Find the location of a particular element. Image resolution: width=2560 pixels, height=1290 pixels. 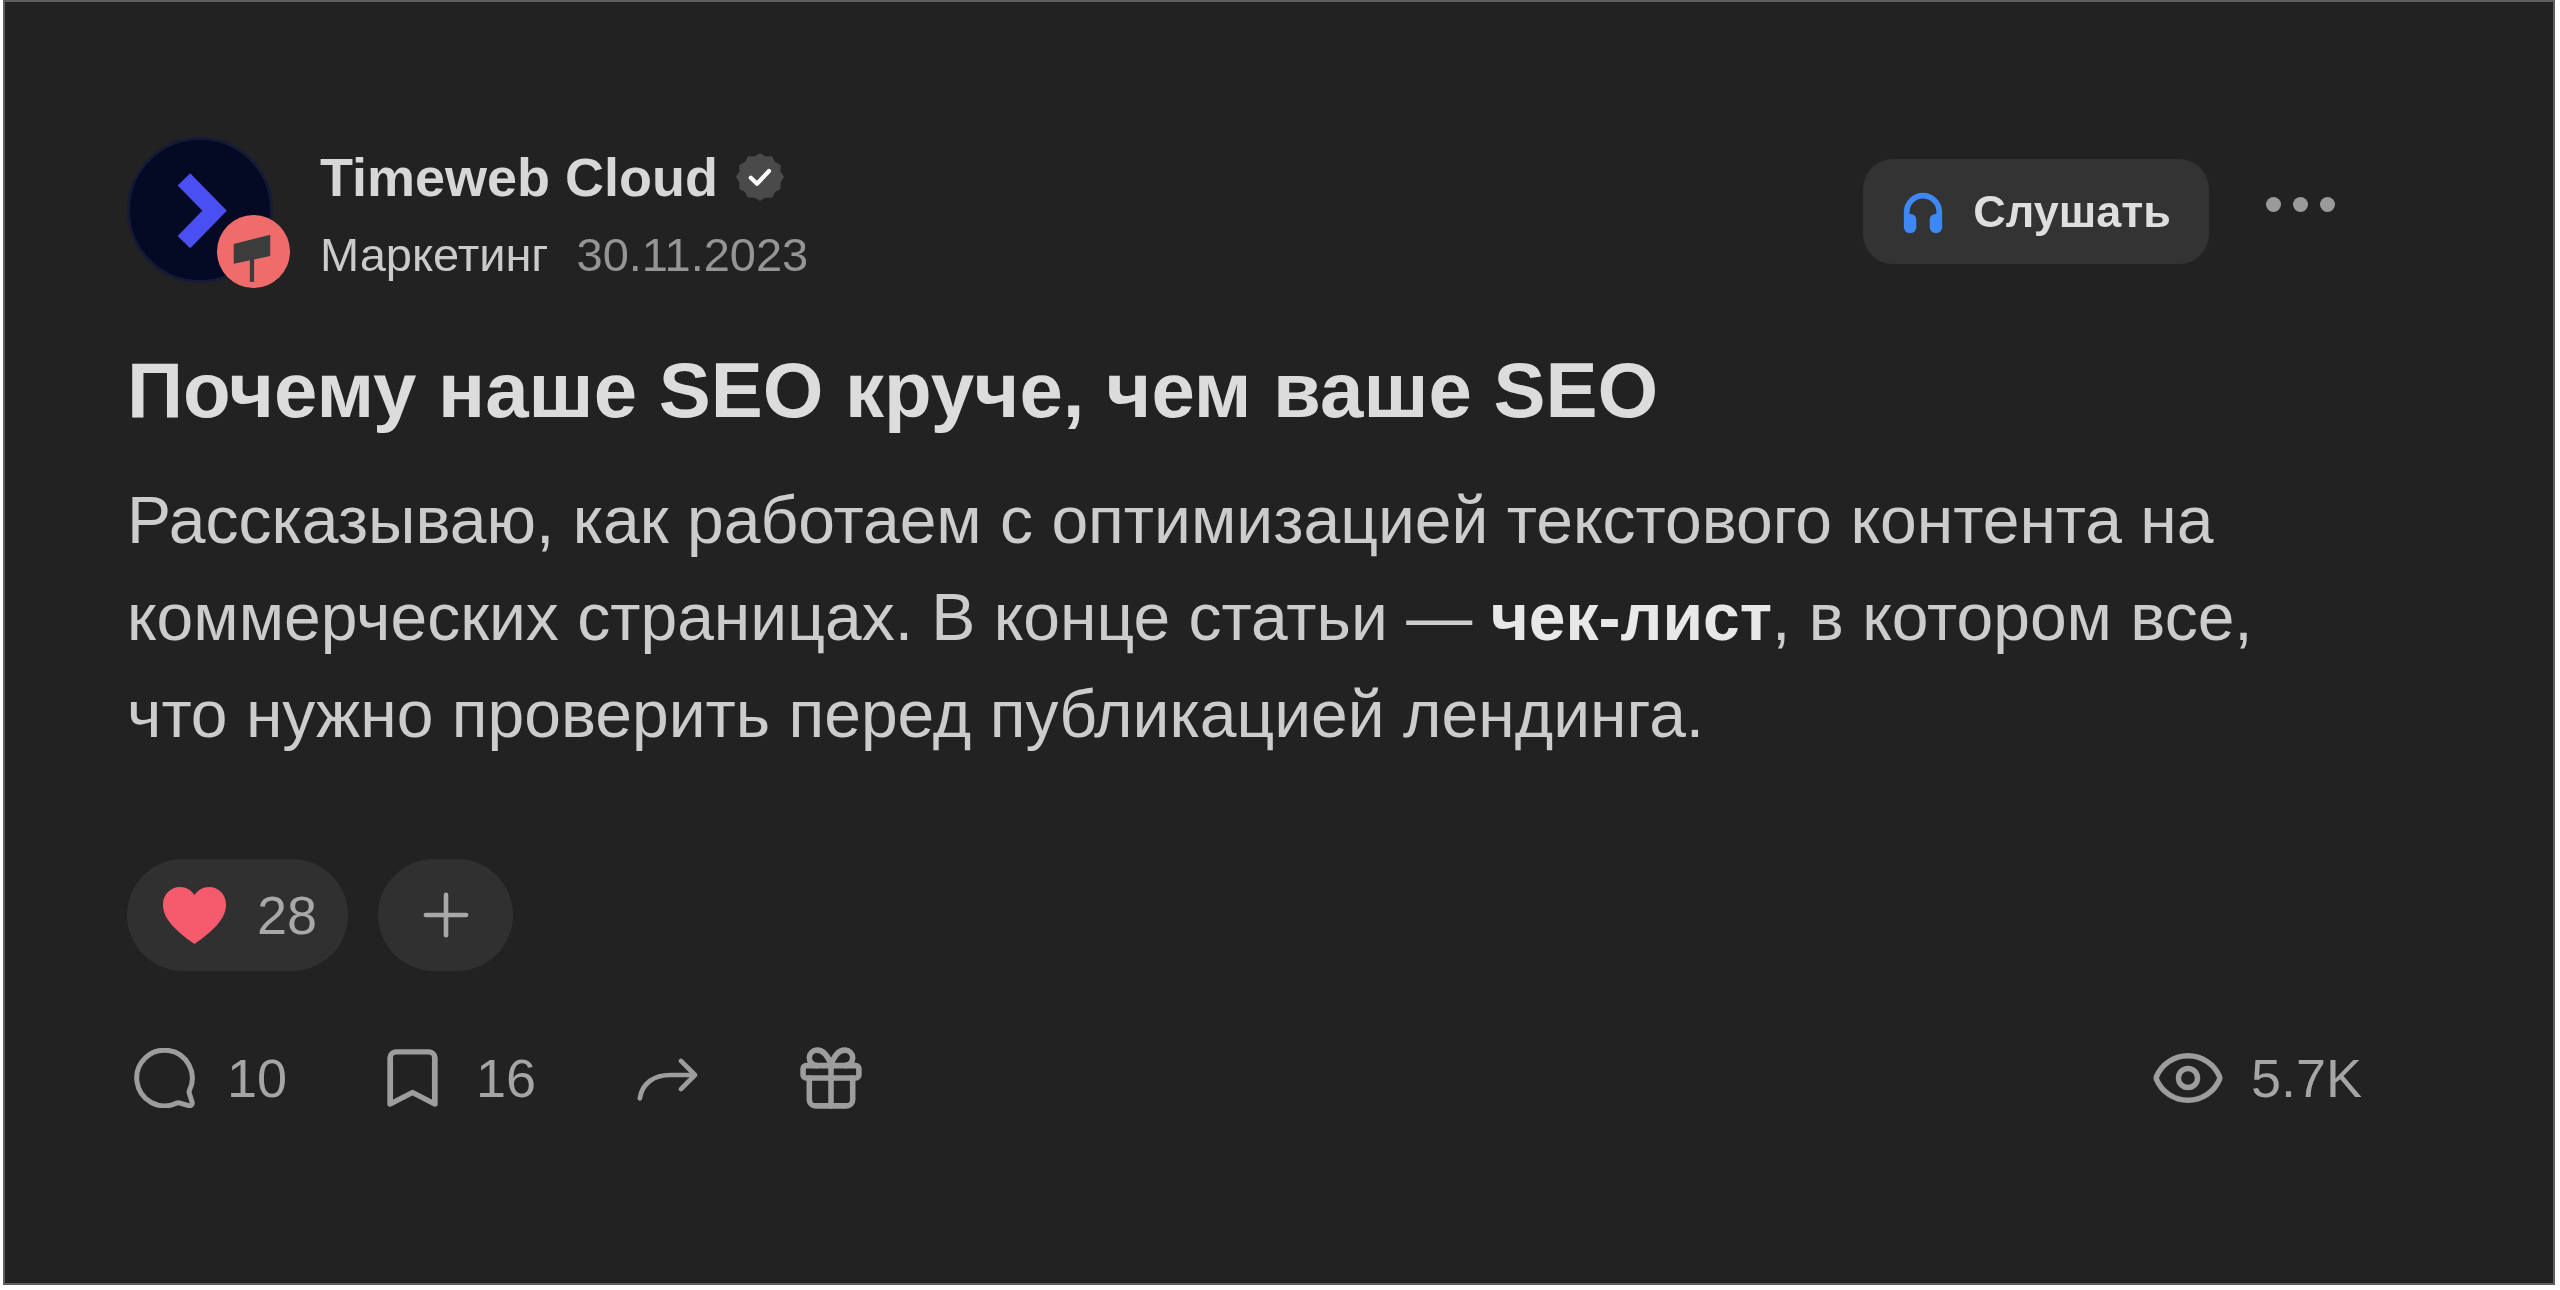

gift-button is located at coordinates (831, 1078).